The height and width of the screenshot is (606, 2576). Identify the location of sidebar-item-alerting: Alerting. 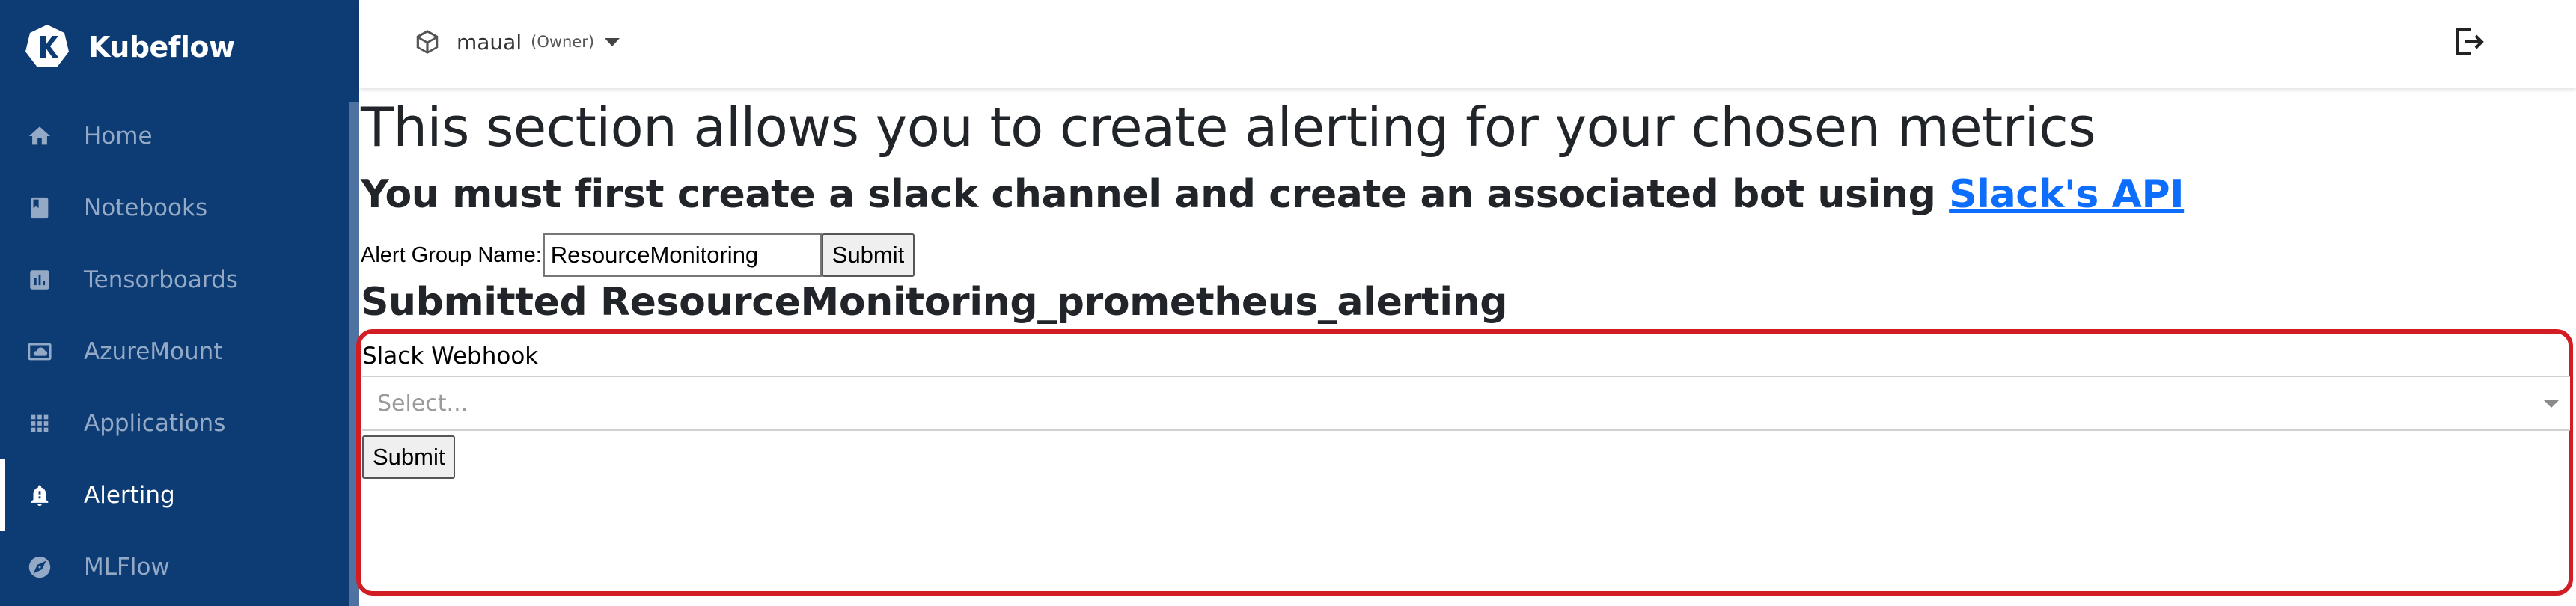
(174, 495).